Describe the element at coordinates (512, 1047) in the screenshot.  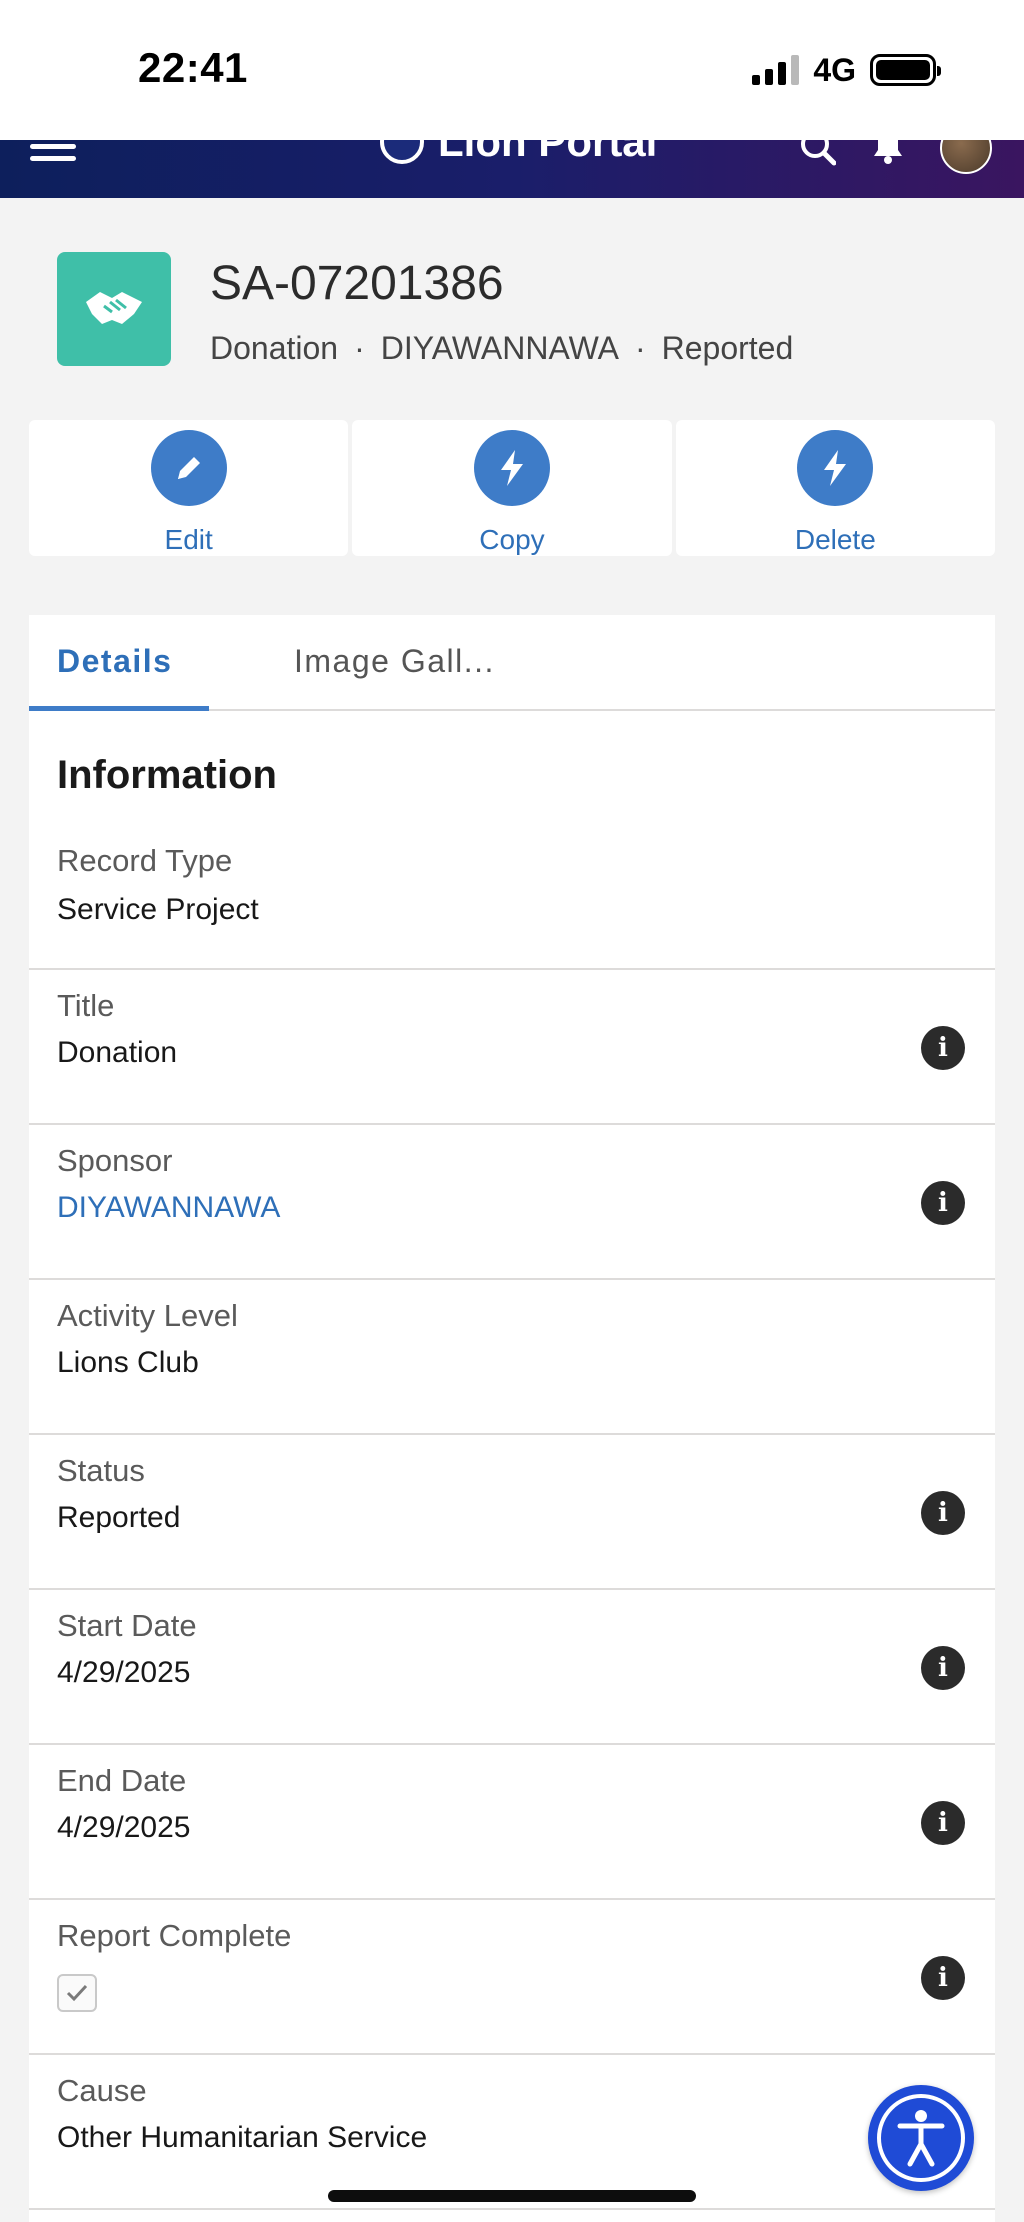
I see `field-title: Title Donation i` at that location.